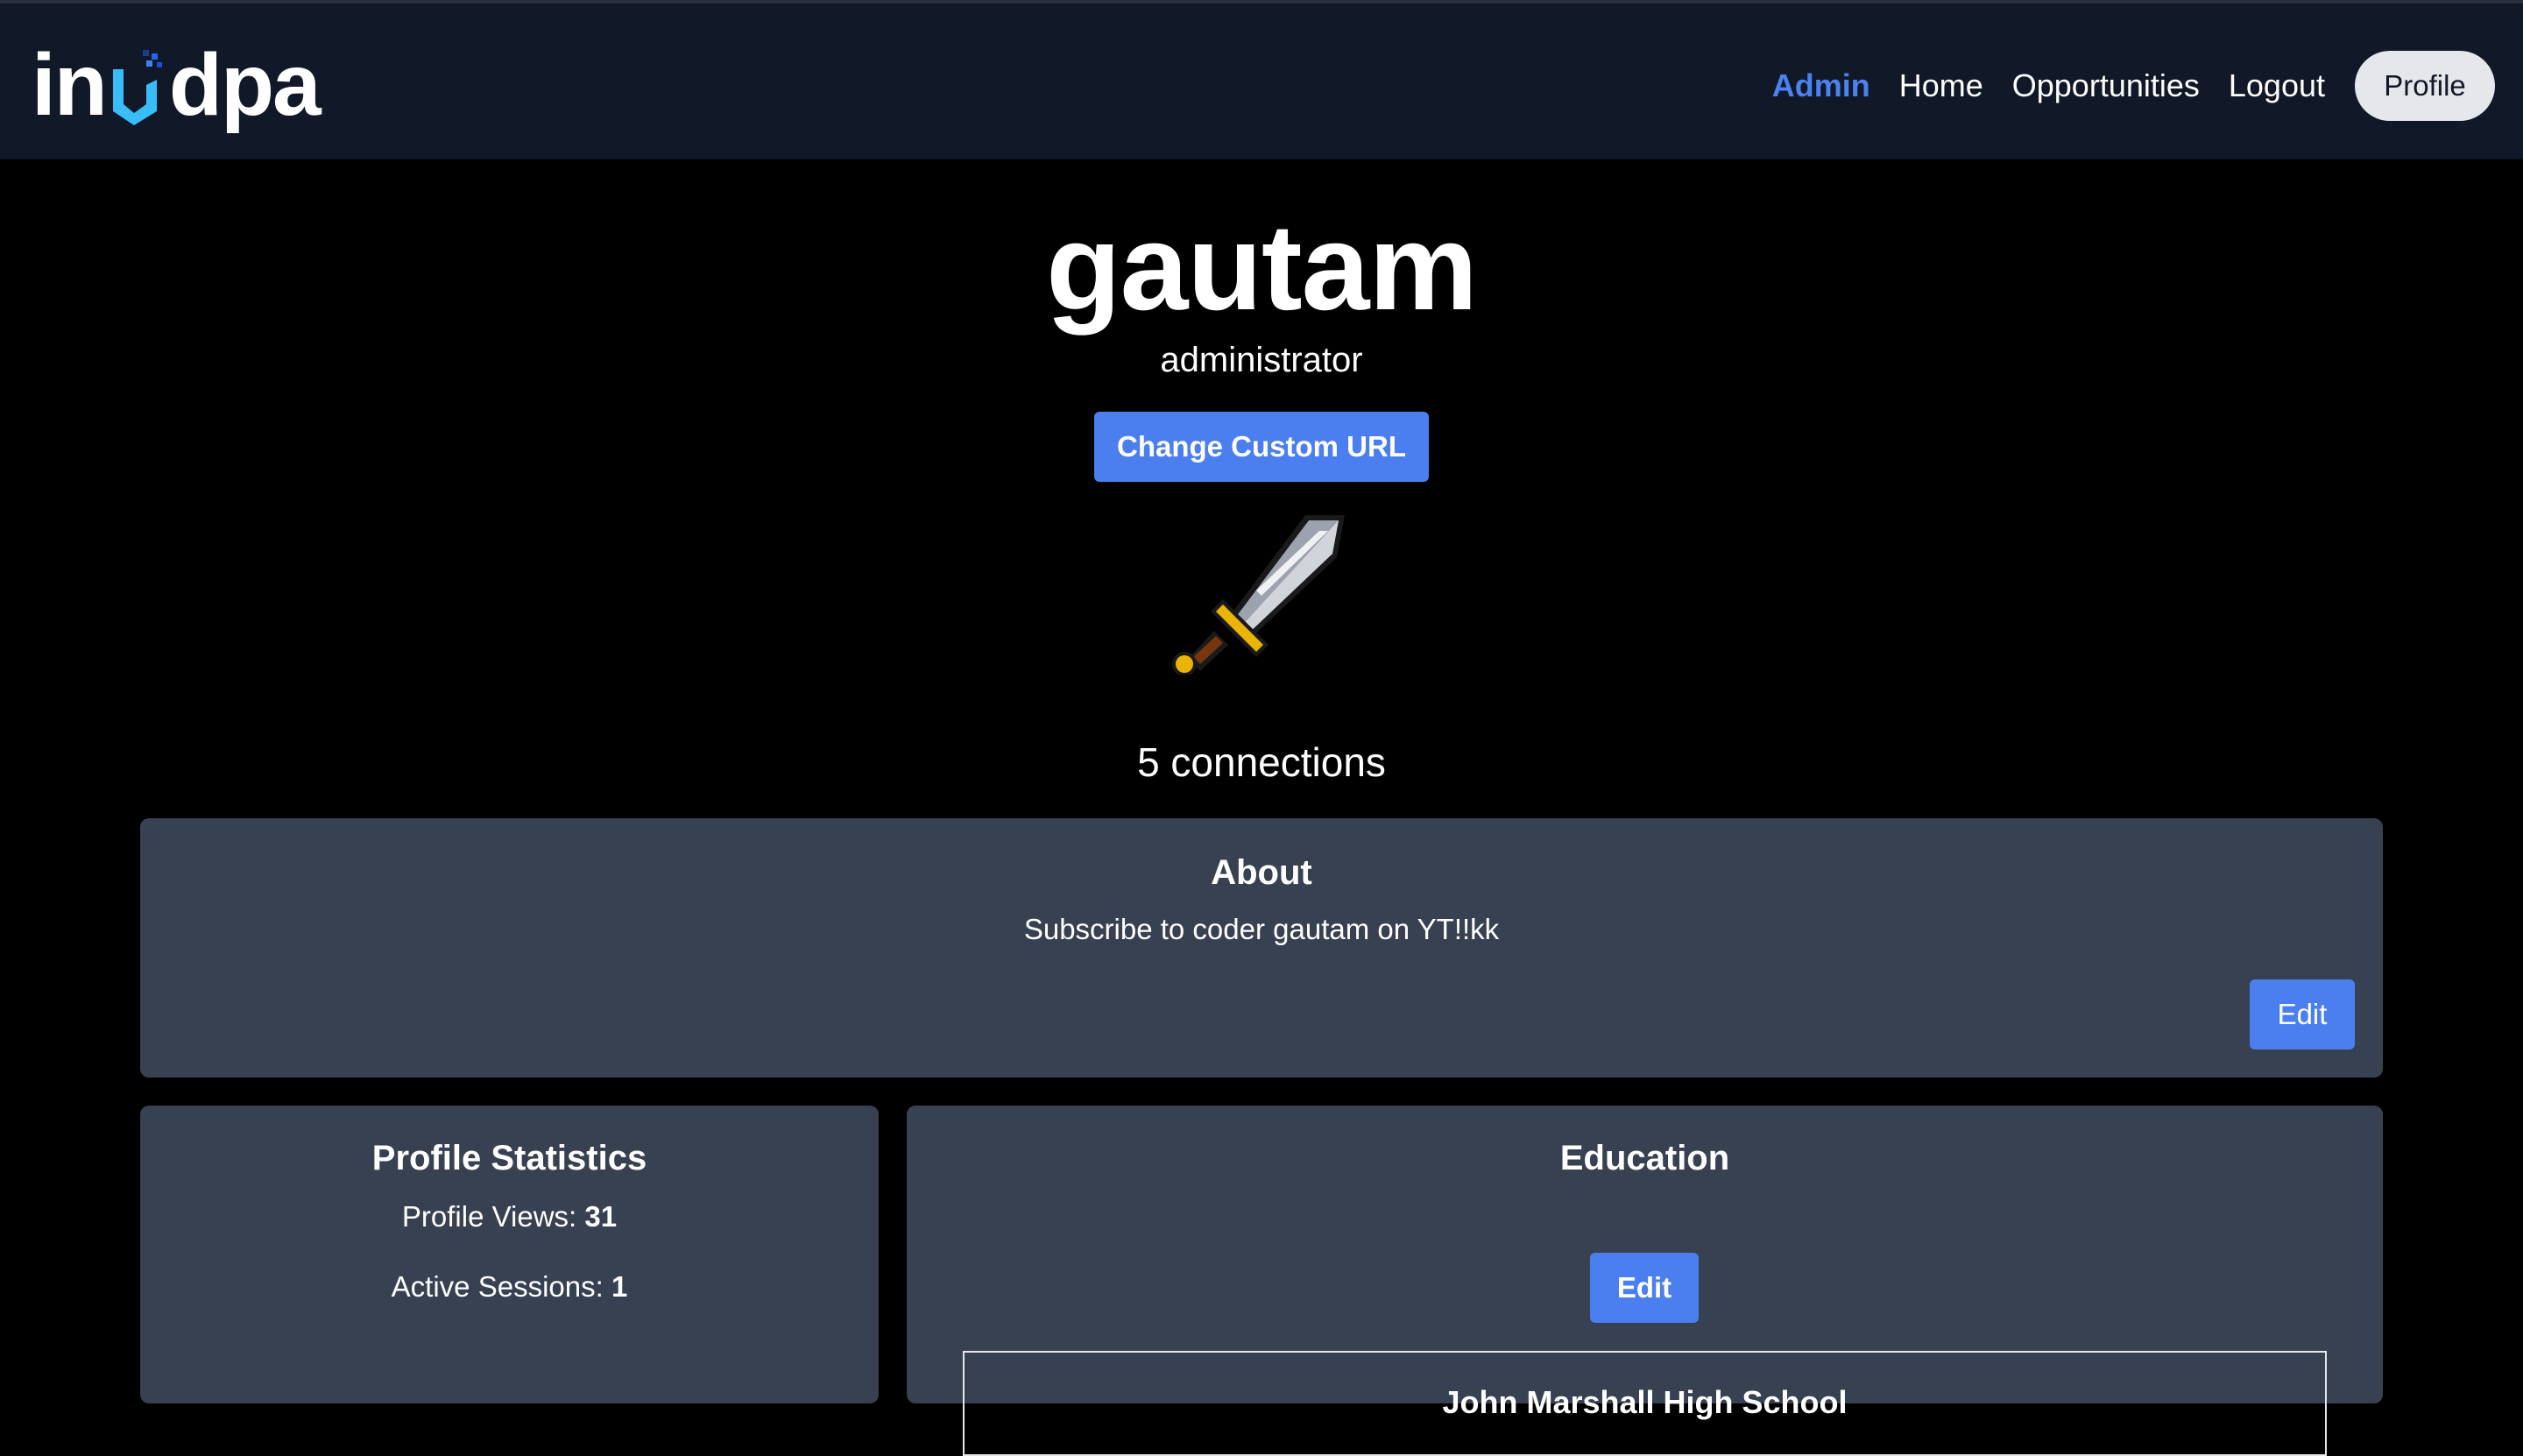 This screenshot has height=1456, width=2523. I want to click on logo-text-left: in, so click(70, 85).